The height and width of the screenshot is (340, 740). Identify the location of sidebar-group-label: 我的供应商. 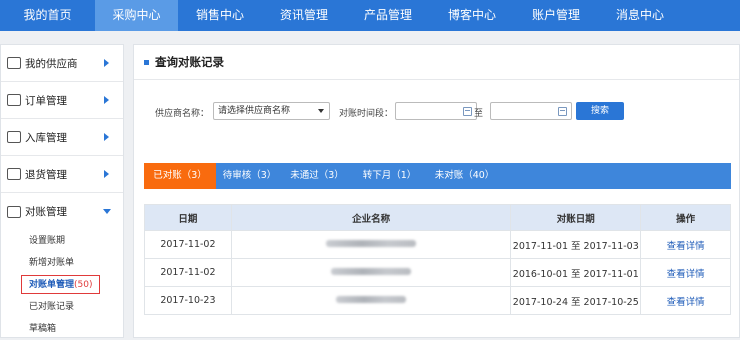
(51, 63).